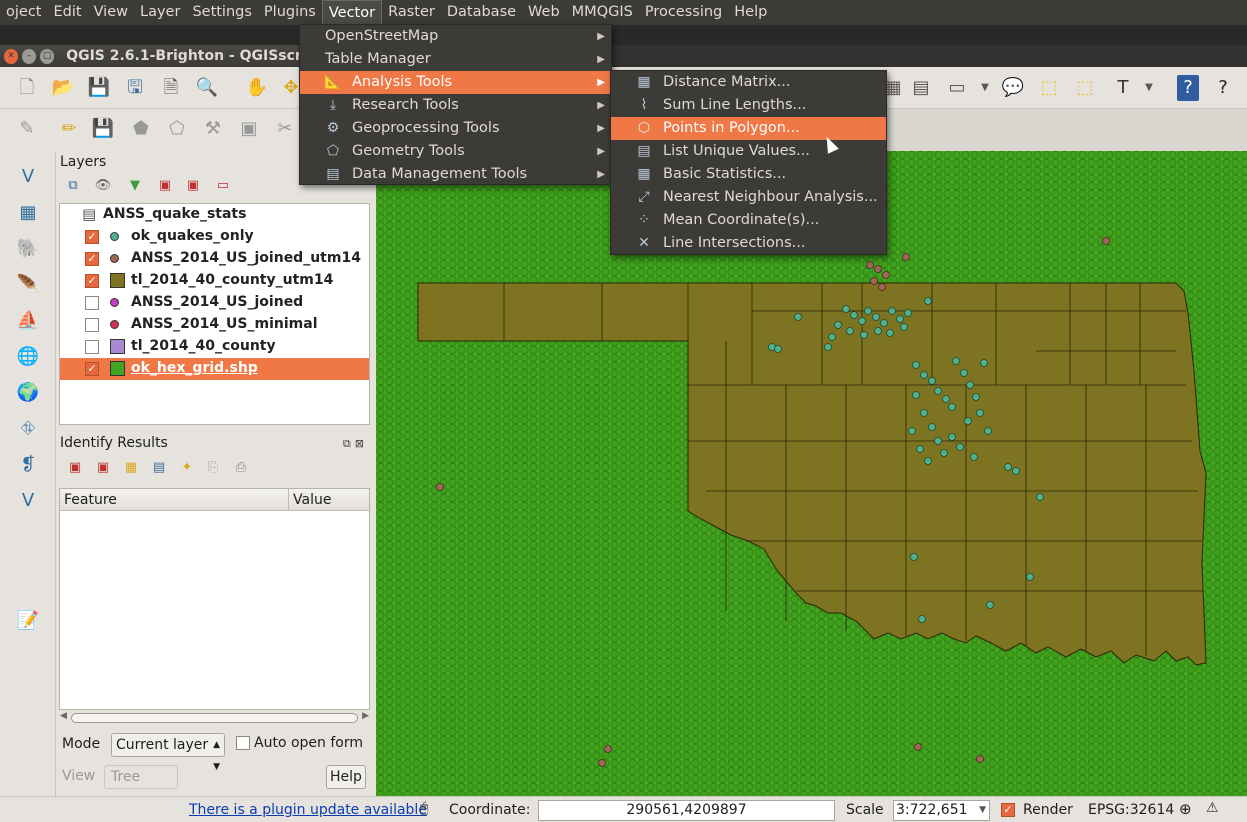 This screenshot has height=822, width=1247. What do you see at coordinates (28, 357) in the screenshot?
I see `add-wms-layer-icon: 🌐` at bounding box center [28, 357].